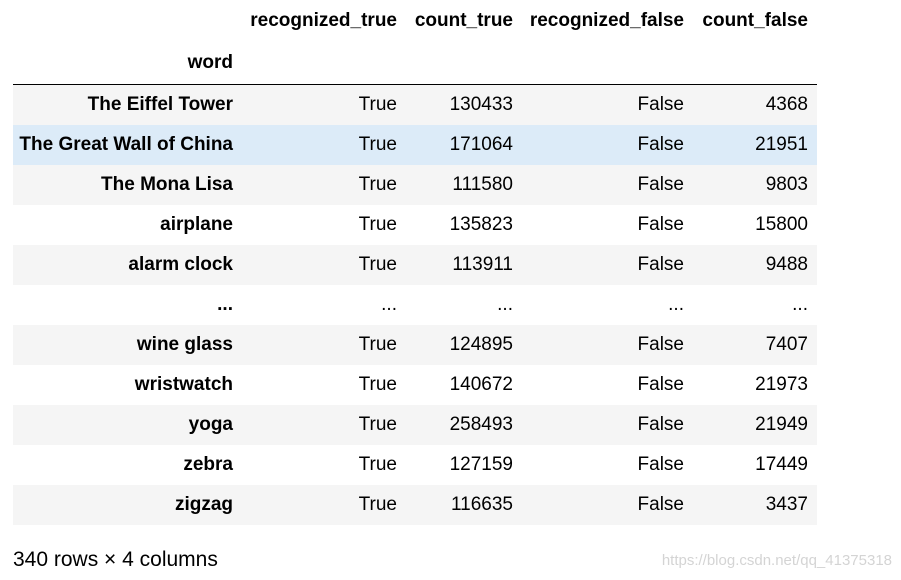 This screenshot has height=580, width=901. What do you see at coordinates (415, 425) in the screenshot?
I see `table-row: yoga True 258493 False 21949` at bounding box center [415, 425].